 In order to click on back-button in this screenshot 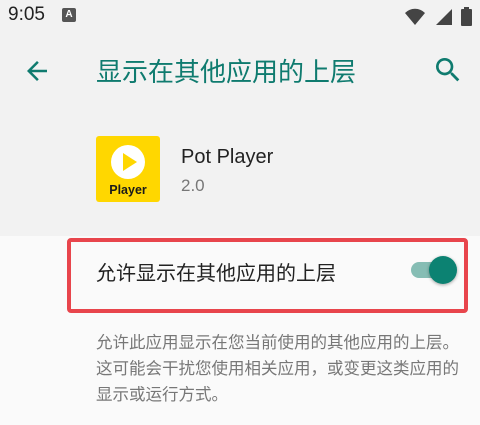, I will do `click(37, 71)`.